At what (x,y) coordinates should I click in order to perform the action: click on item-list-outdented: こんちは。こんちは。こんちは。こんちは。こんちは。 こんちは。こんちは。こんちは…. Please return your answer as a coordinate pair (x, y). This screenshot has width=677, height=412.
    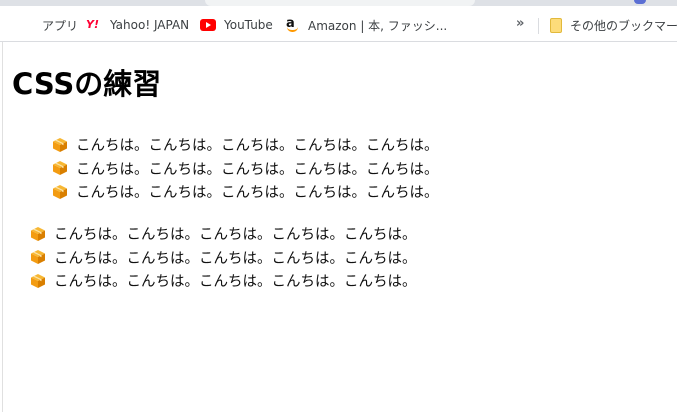
    Looking at the image, I should click on (223, 257).